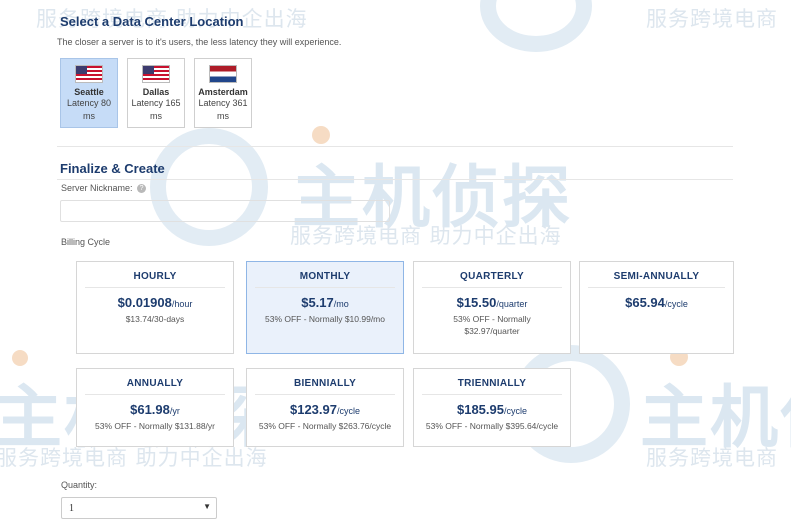 The height and width of the screenshot is (530, 791). I want to click on nl-flag-icon, so click(223, 74).